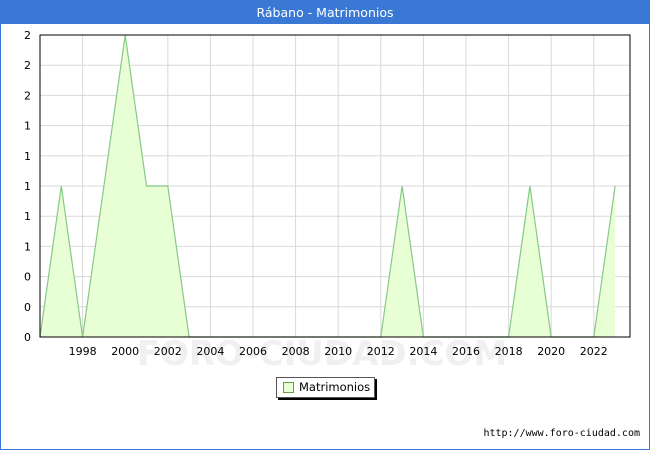 This screenshot has width=650, height=450. Describe the element at coordinates (594, 351) in the screenshot. I see `x-tick-label: 2022` at that location.